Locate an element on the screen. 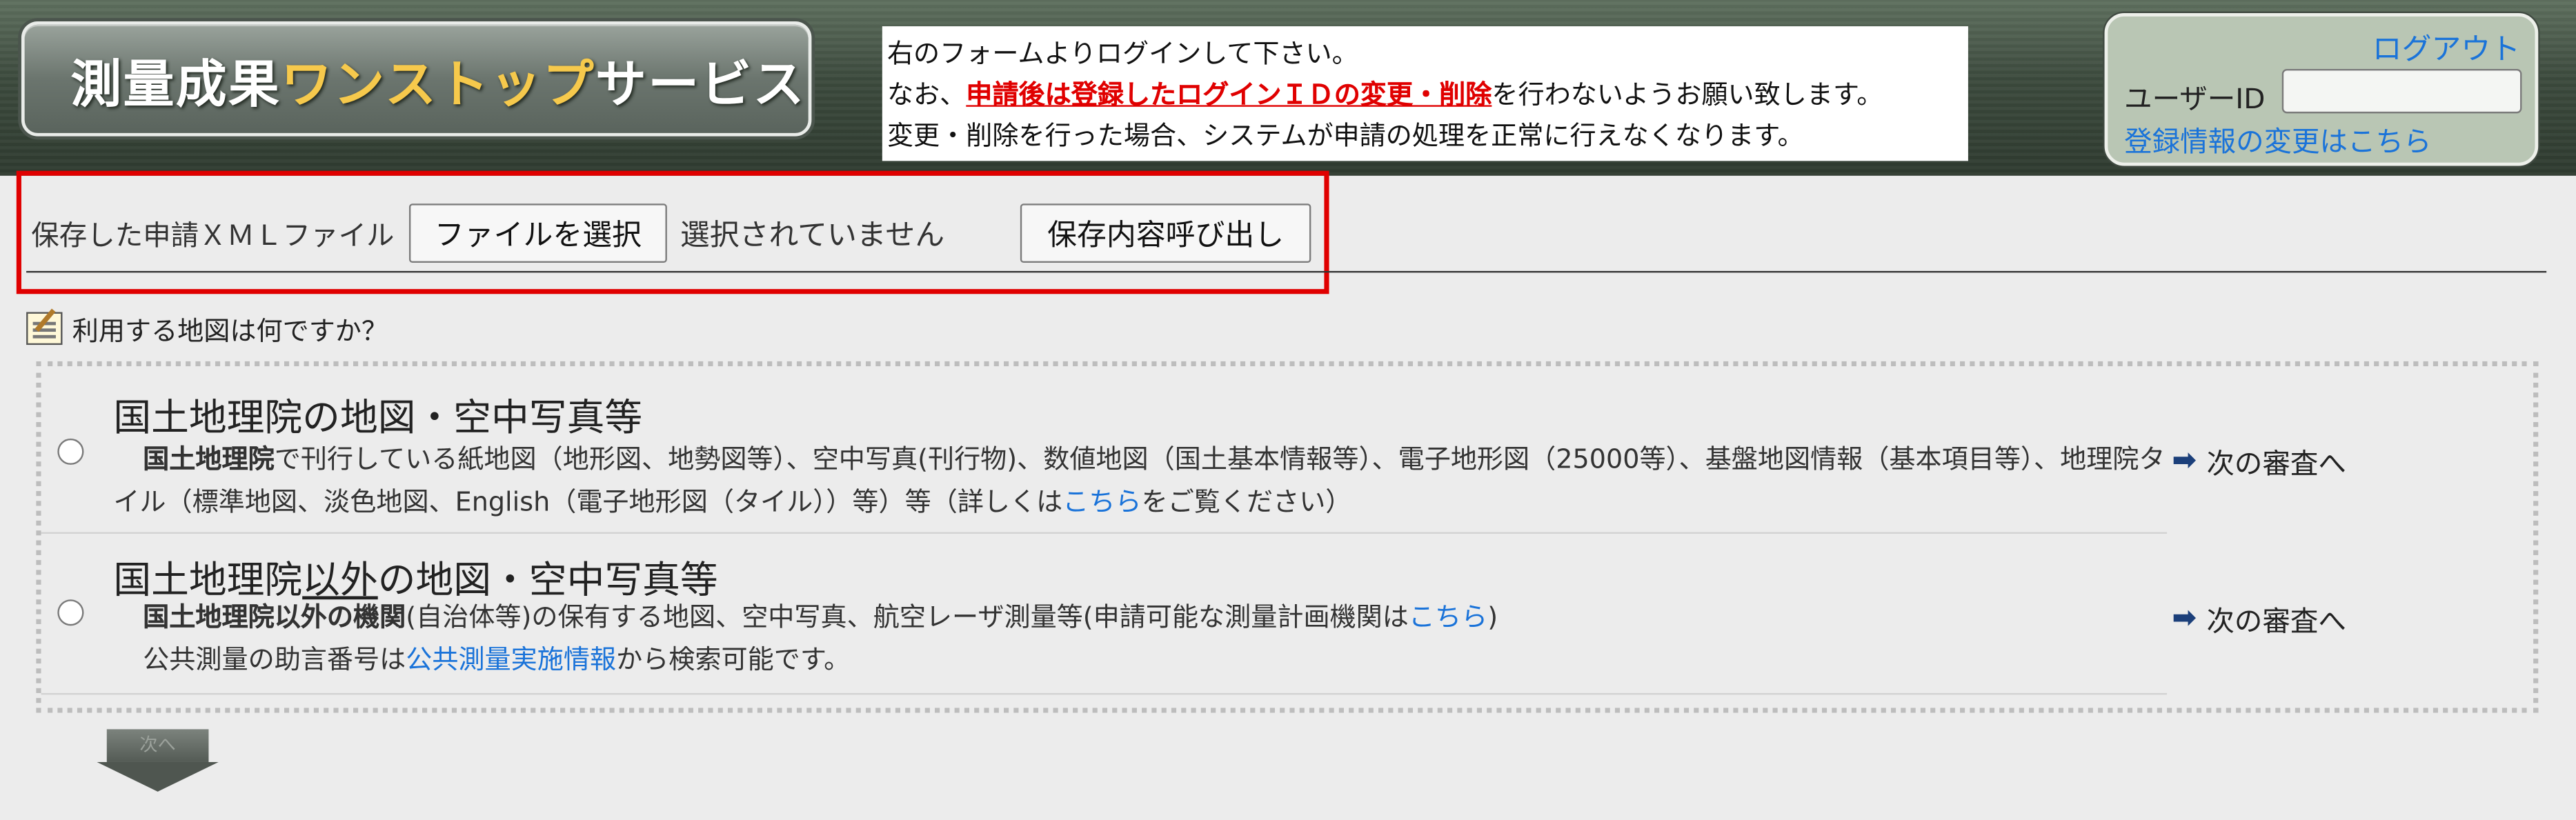  saved-file-section: 保存した申請ＸＭＬファイル ファイルを選択 選択されていません 保存内容呼び出し is located at coordinates (672, 232).